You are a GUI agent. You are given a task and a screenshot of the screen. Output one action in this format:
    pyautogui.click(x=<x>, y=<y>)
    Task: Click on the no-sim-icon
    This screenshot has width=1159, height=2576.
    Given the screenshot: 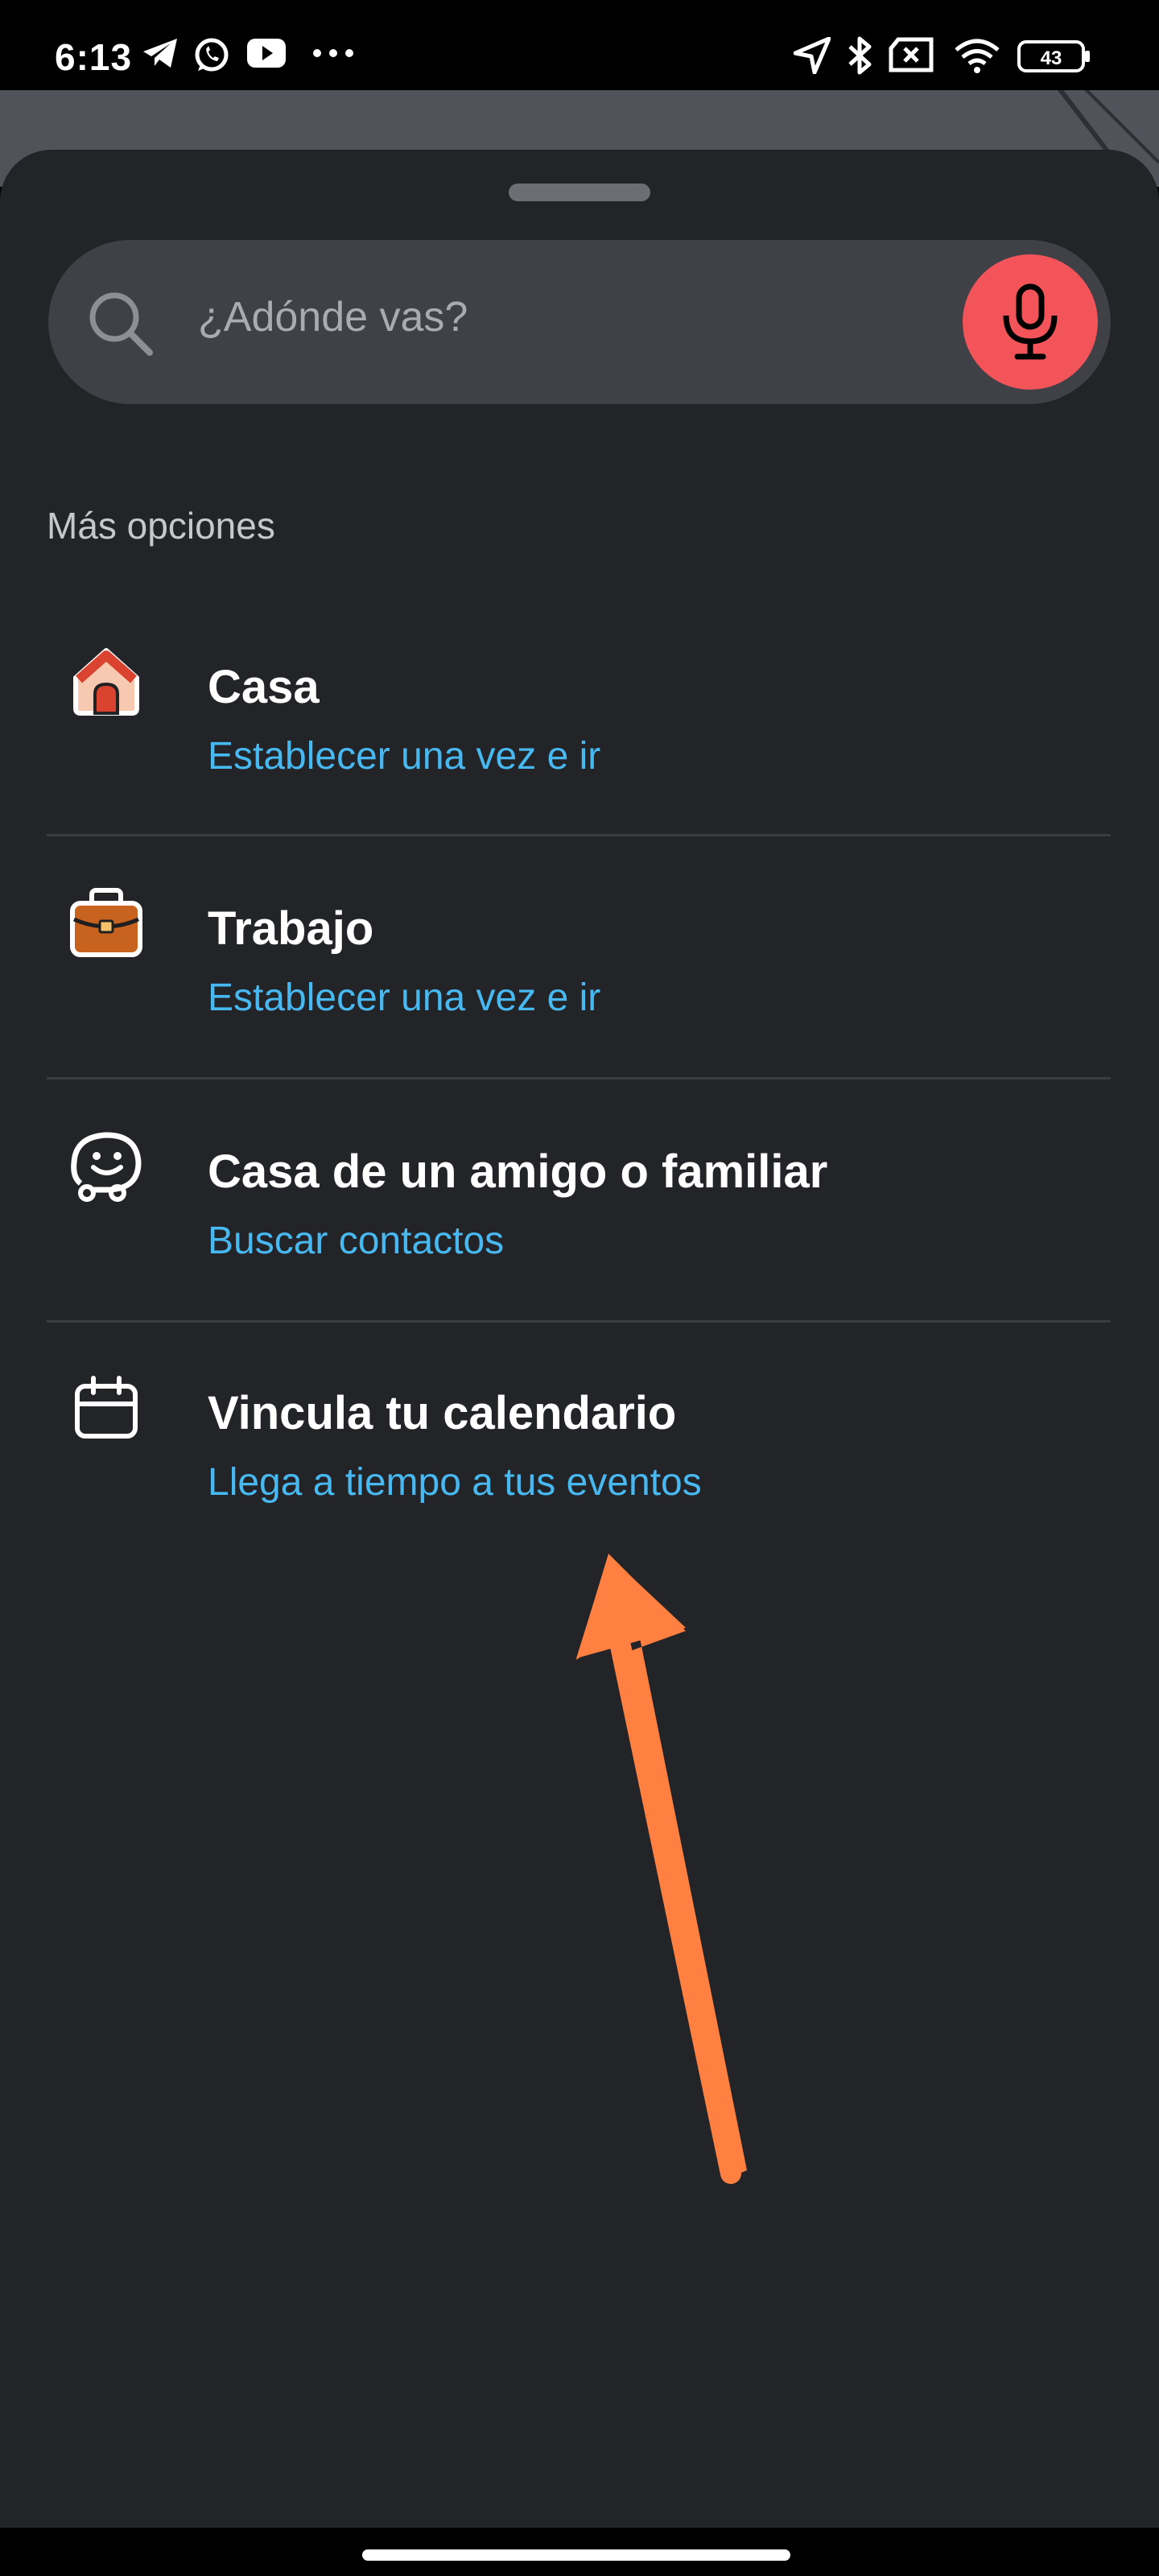 What is the action you would take?
    pyautogui.click(x=911, y=54)
    